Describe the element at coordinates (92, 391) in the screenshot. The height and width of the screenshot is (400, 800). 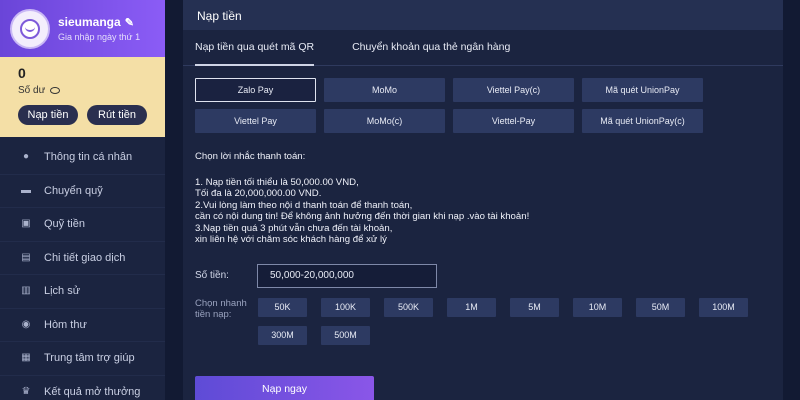
I see `sidebar-item-label: Kết quả mở thưởng` at that location.